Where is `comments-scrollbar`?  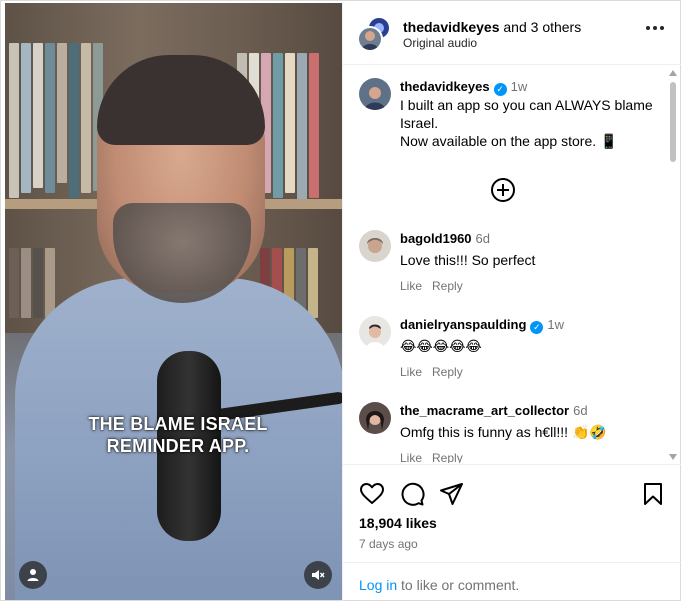
comments-scrollbar is located at coordinates (673, 265).